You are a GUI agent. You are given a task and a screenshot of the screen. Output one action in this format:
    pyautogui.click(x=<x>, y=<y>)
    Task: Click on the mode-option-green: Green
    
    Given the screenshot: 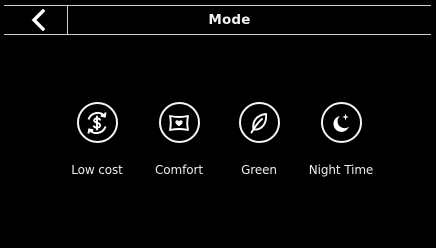 What is the action you would take?
    pyautogui.click(x=259, y=139)
    